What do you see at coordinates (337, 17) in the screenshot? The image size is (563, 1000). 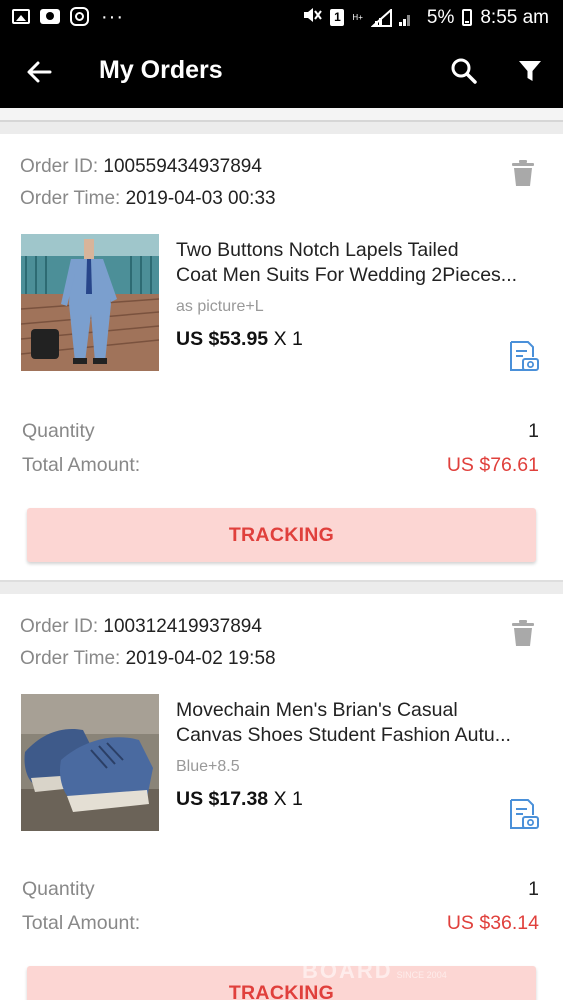 I see `sim-icon: 1` at bounding box center [337, 17].